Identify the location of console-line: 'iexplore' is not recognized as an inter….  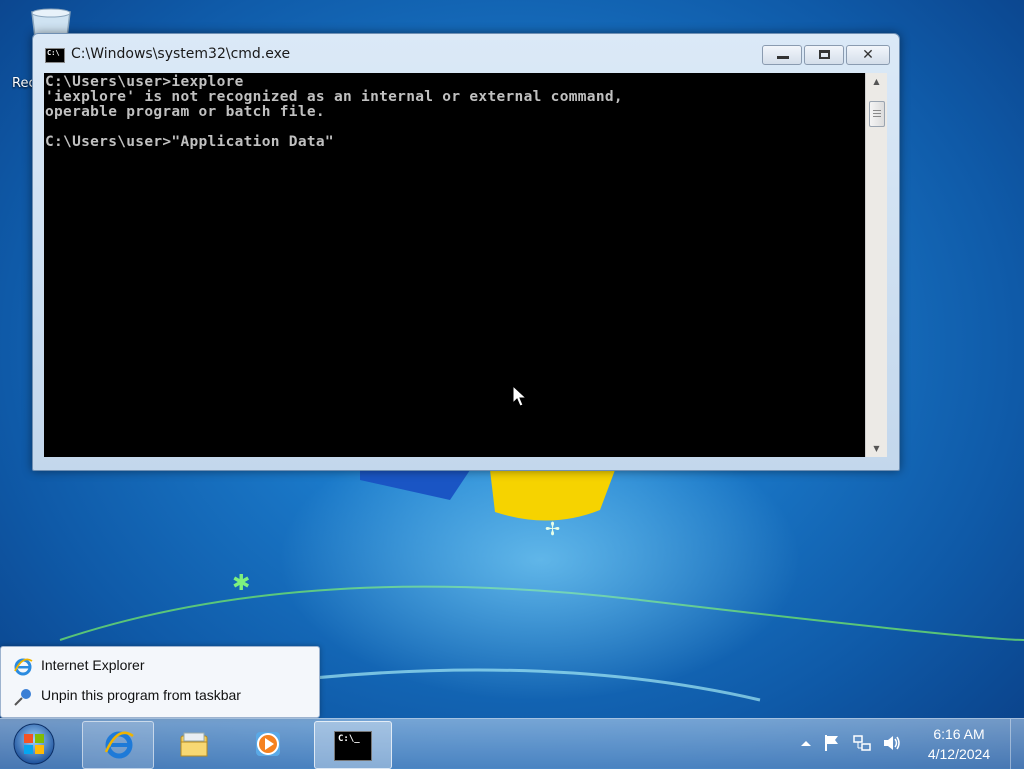
(334, 97).